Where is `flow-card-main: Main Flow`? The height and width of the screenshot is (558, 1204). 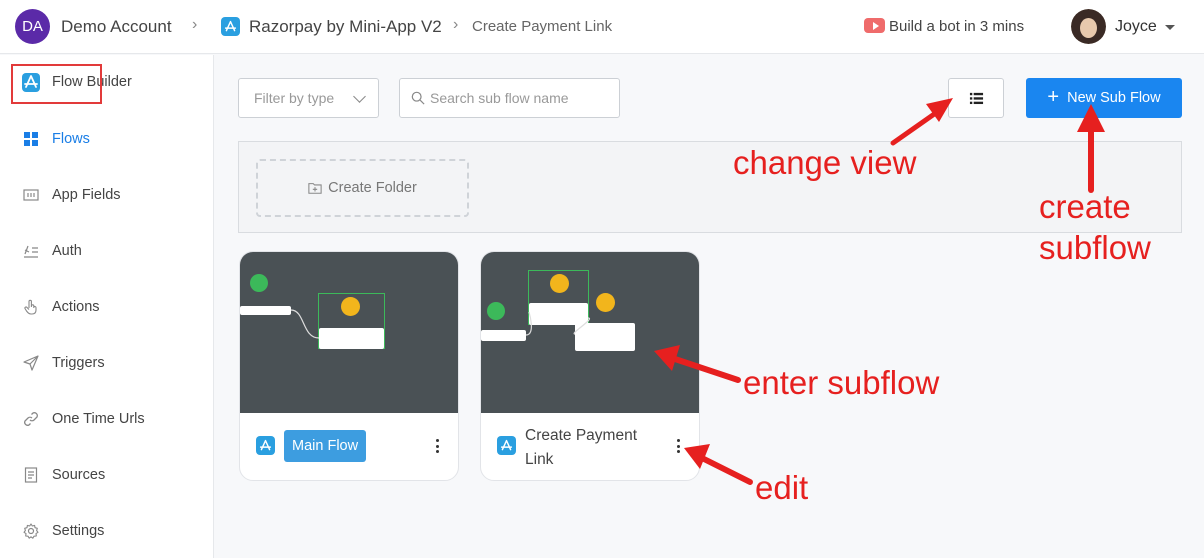
flow-card-main: Main Flow is located at coordinates (349, 366).